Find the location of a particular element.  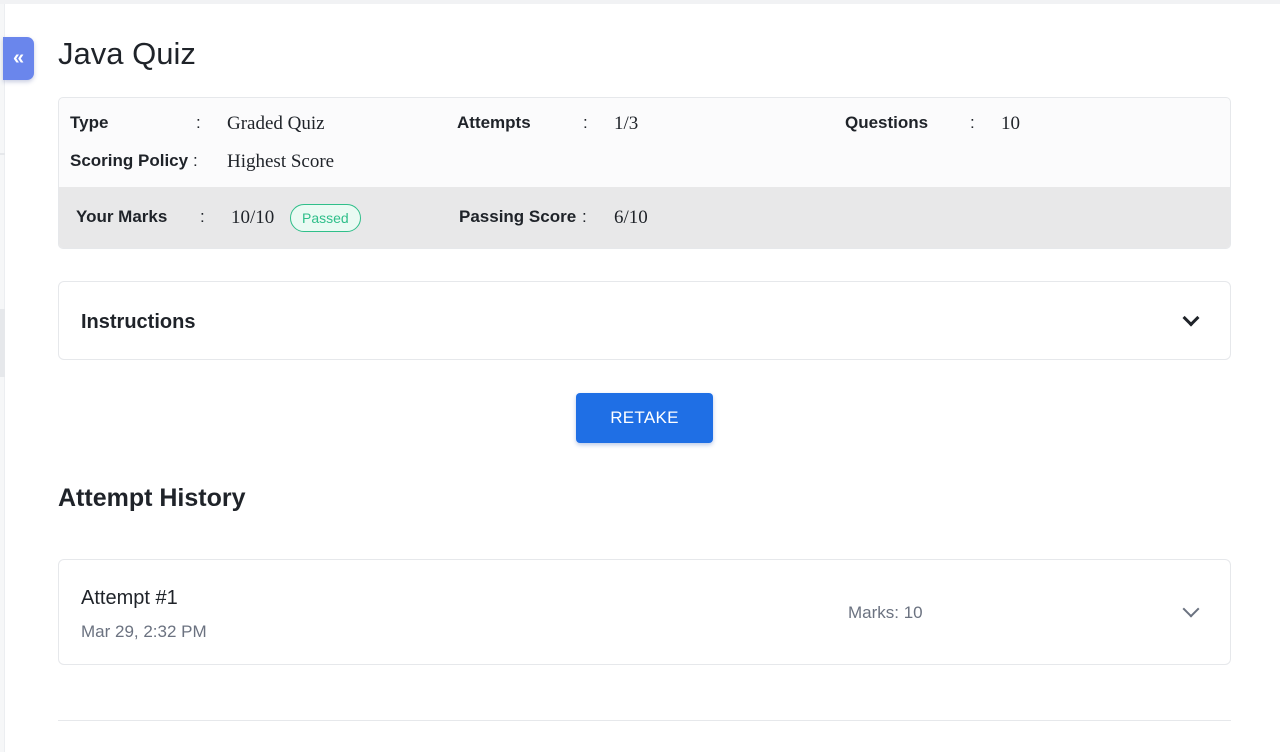

scoring-policy-colon: : is located at coordinates (195, 160).